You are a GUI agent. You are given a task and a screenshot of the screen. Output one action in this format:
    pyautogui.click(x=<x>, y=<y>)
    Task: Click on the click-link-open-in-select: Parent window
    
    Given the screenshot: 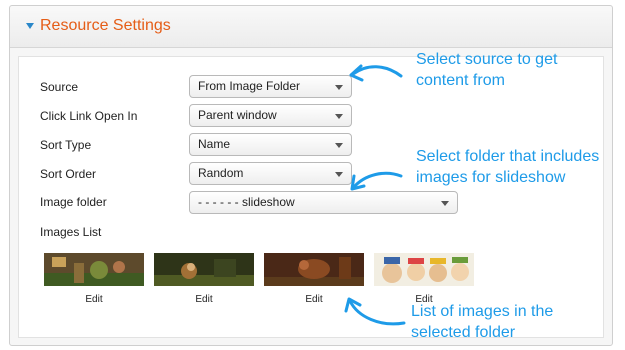 What is the action you would take?
    pyautogui.click(x=270, y=115)
    